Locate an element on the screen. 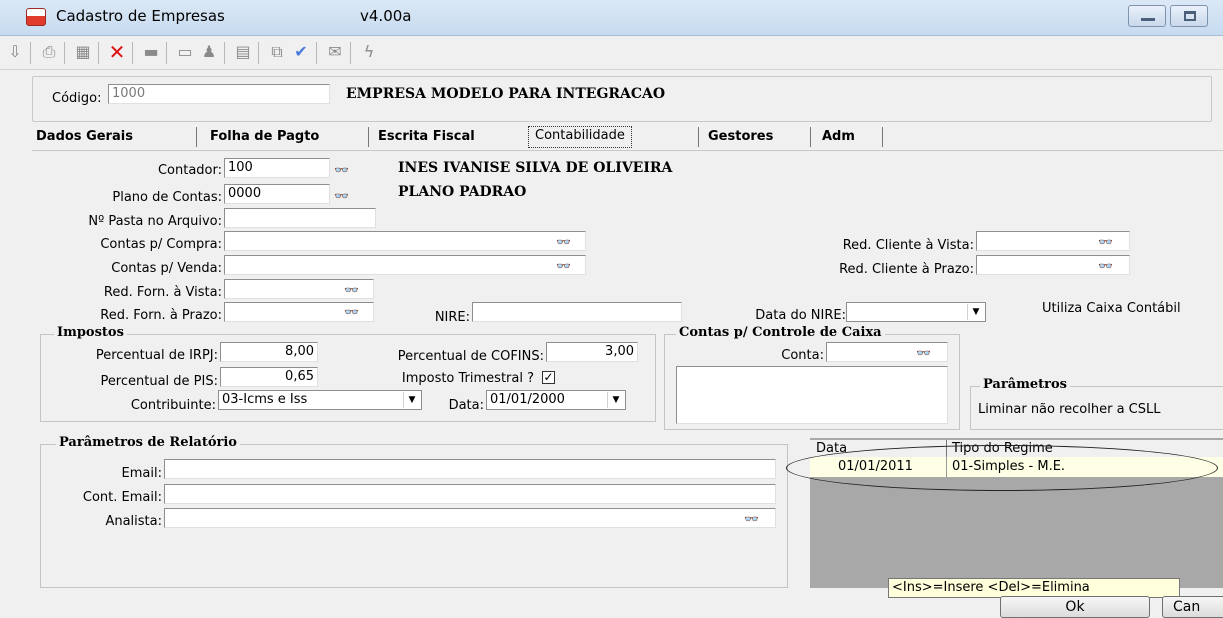 The image size is (1223, 618). contador-label: Contador: is located at coordinates (189, 170).